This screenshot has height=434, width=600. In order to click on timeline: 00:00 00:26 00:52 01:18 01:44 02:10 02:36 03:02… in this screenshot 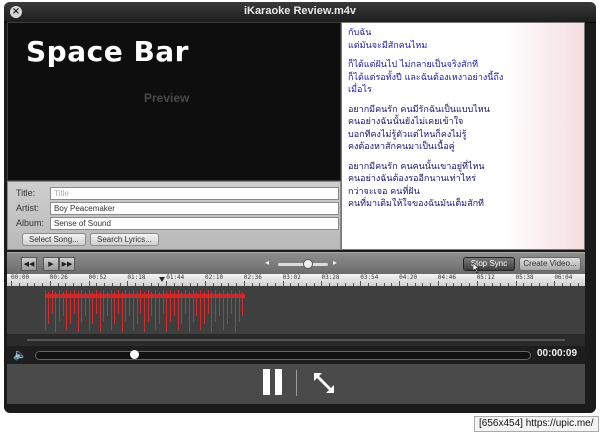, I will do `click(296, 304)`.